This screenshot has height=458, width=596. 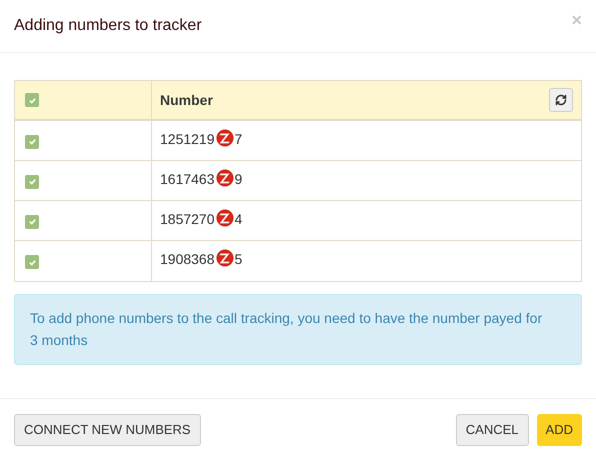 I want to click on add-button: ADD, so click(x=559, y=430).